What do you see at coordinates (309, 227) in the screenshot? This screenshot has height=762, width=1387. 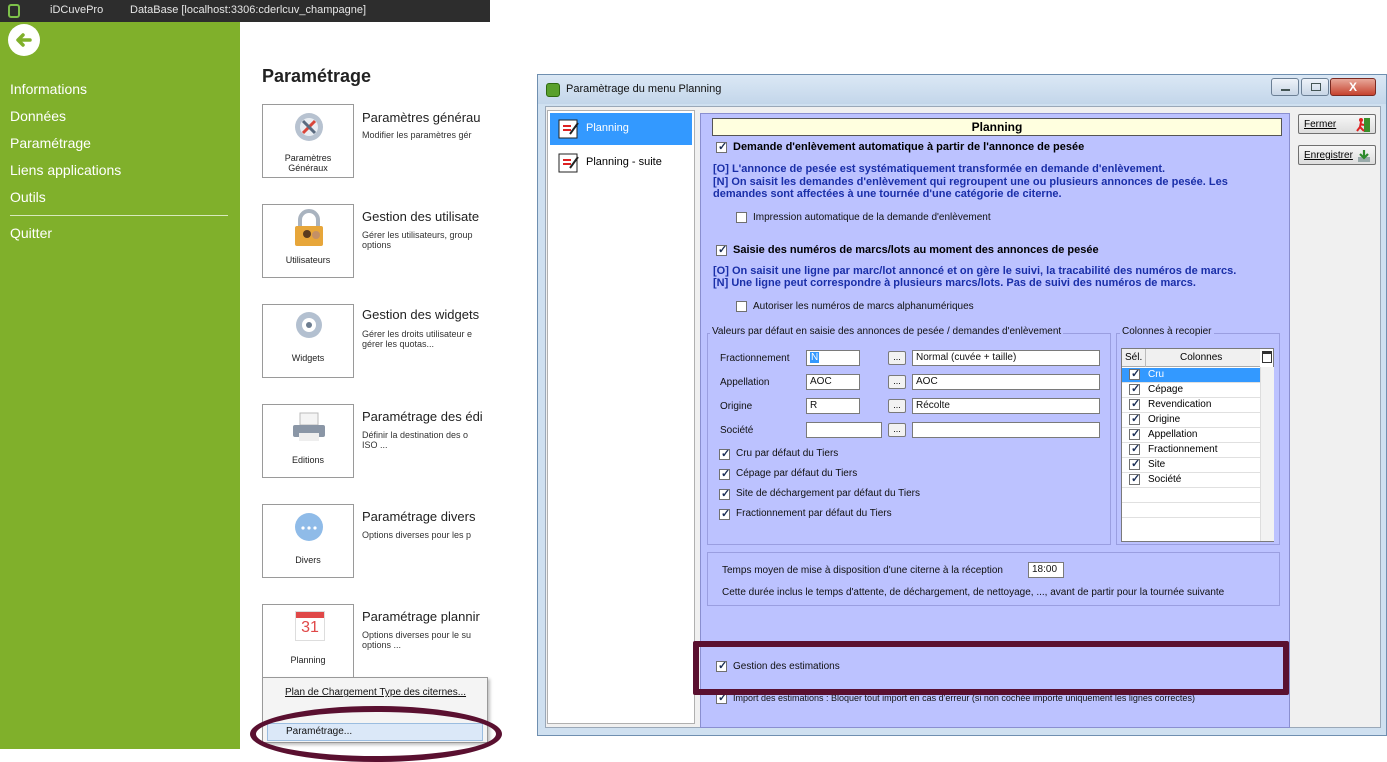 I see `users-lock-icon` at bounding box center [309, 227].